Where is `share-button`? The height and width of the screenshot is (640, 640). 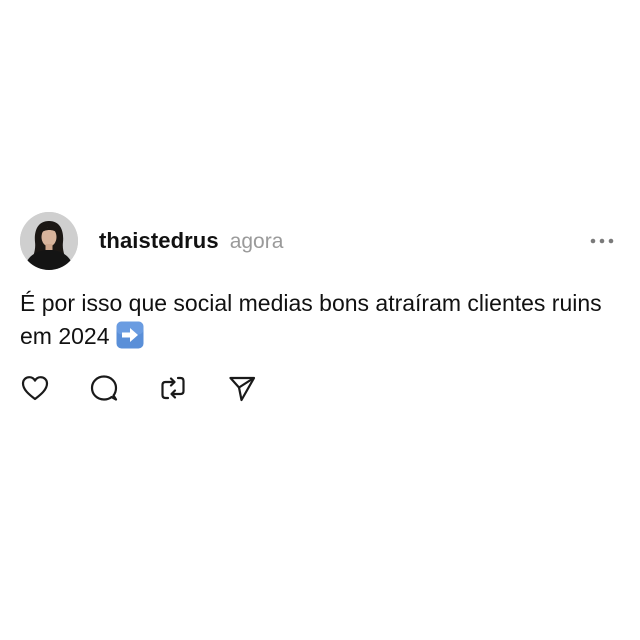 share-button is located at coordinates (242, 388).